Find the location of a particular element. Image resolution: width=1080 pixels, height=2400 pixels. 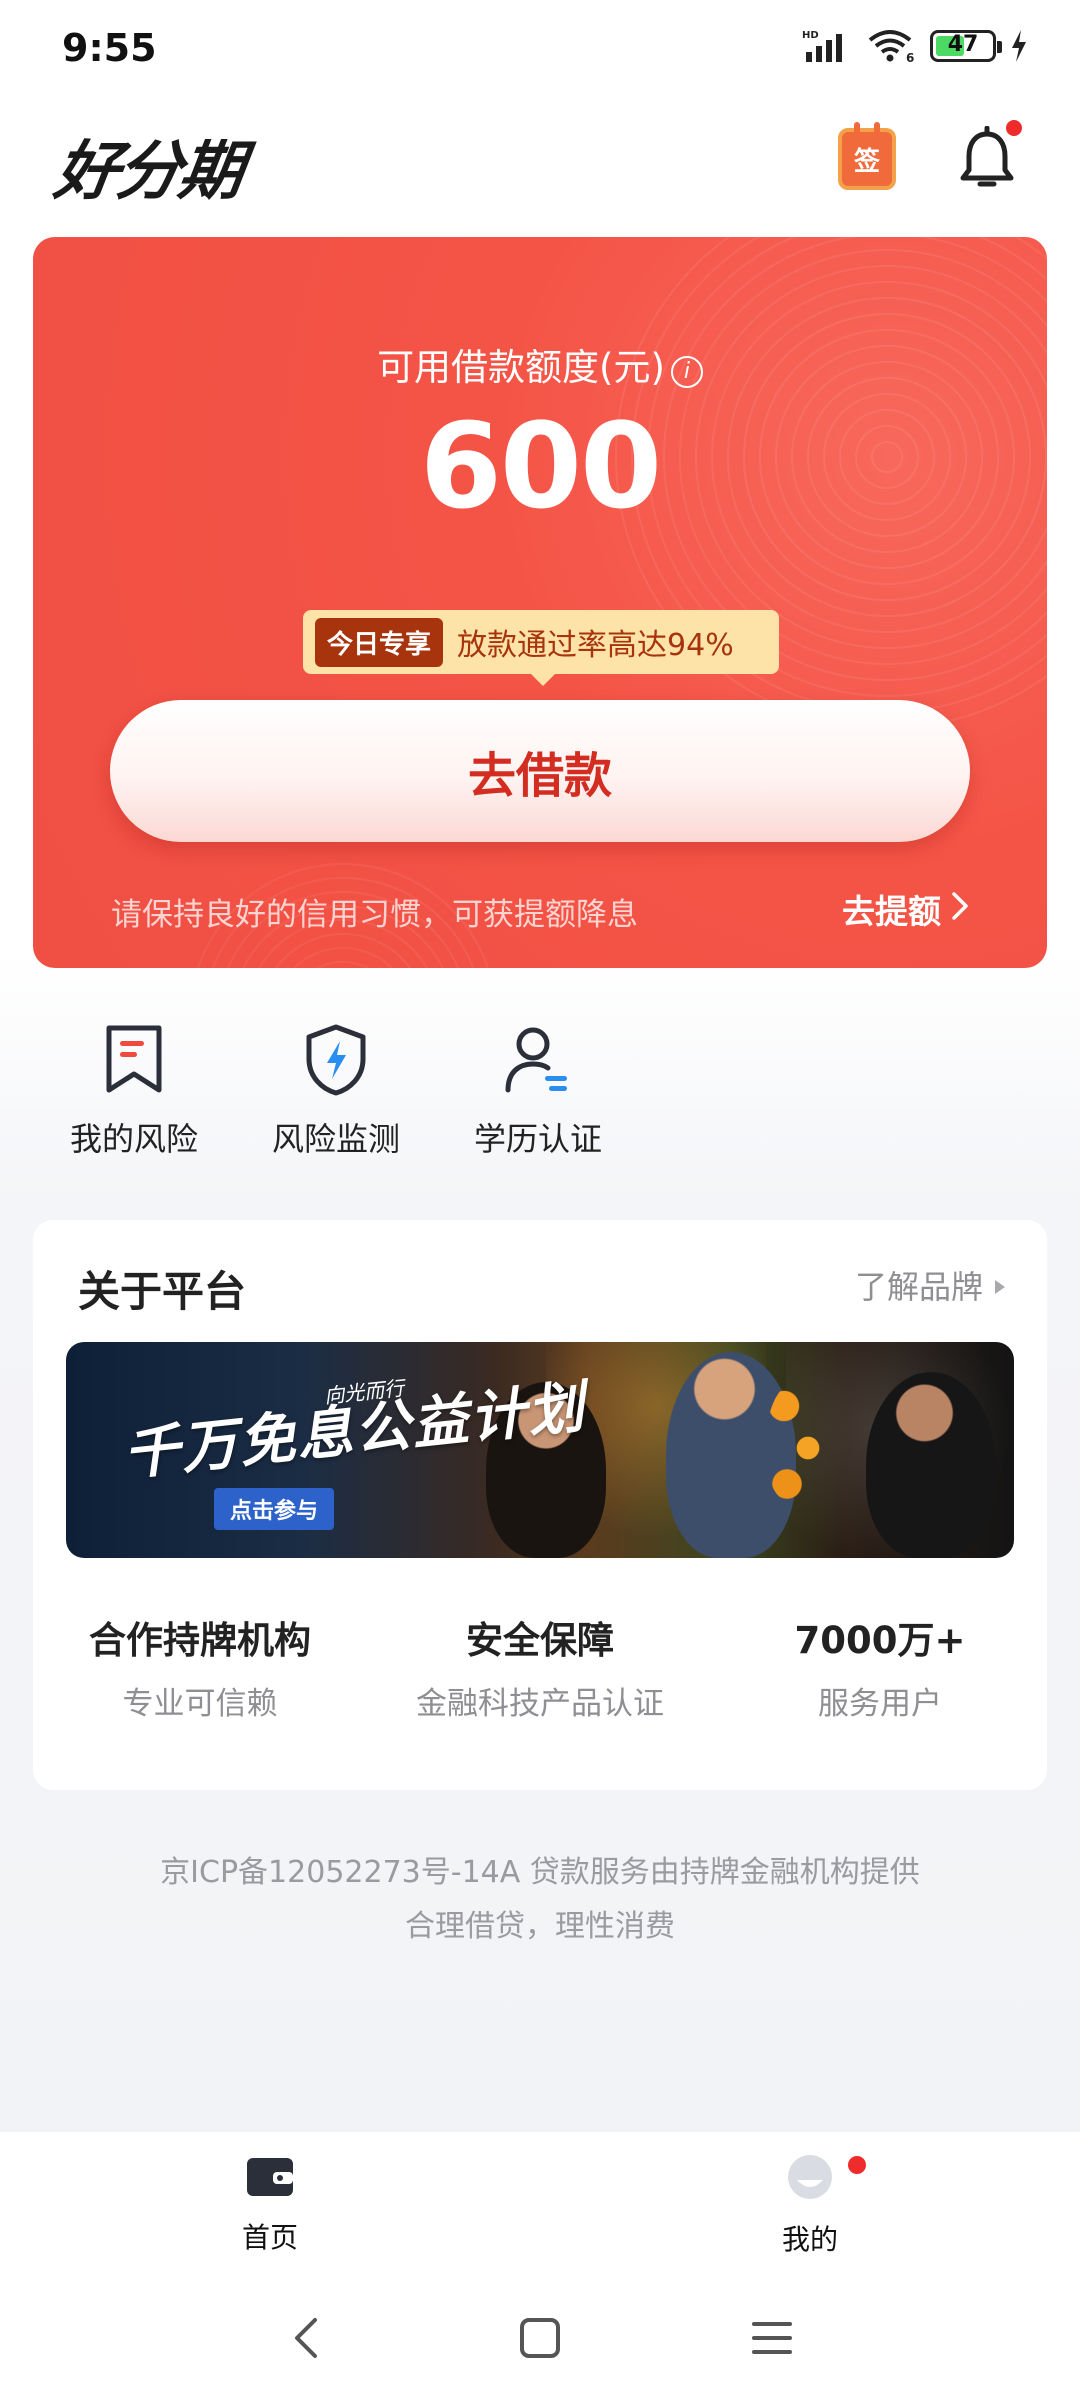

status-icons: HD 6 47 is located at coordinates (915, 46).